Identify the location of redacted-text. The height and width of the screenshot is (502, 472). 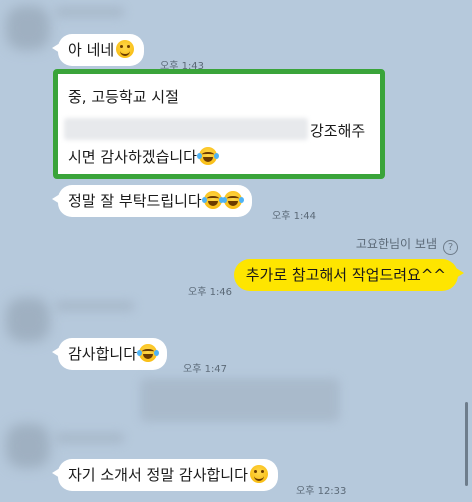
(186, 129).